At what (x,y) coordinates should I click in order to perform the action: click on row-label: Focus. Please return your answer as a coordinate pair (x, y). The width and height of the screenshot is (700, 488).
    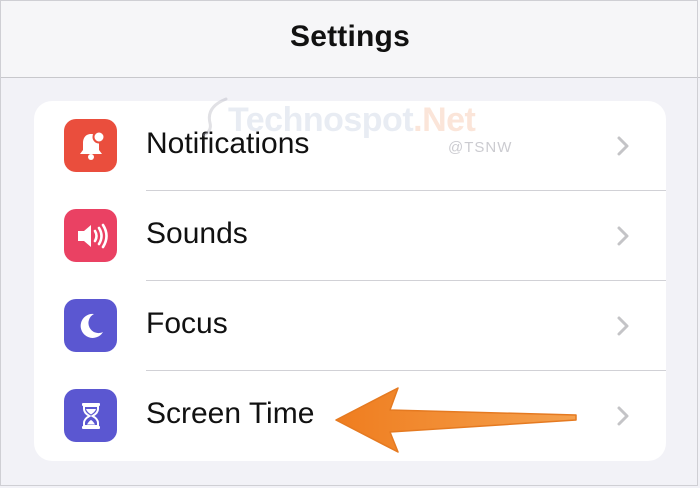
    Looking at the image, I should click on (187, 323).